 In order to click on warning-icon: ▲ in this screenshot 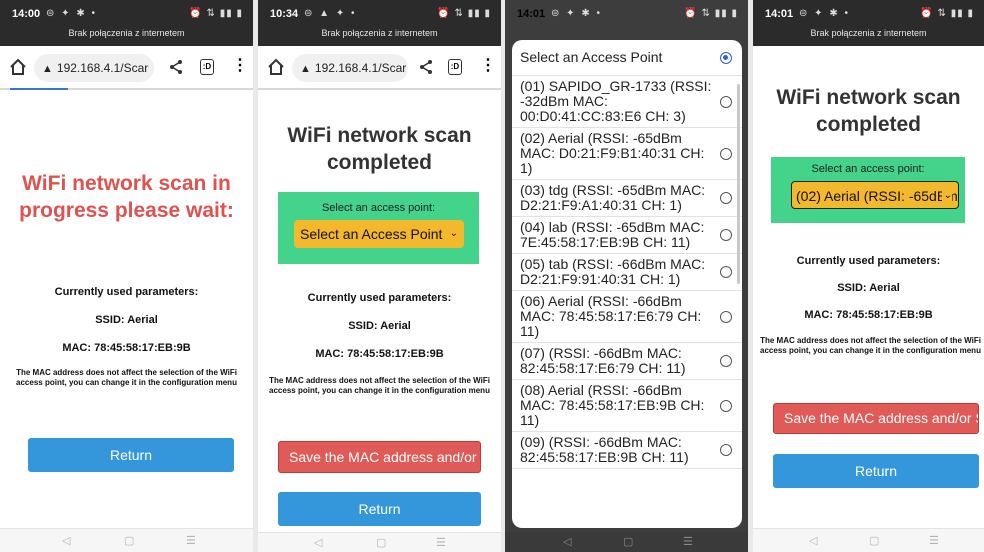, I will do `click(47, 69)`.